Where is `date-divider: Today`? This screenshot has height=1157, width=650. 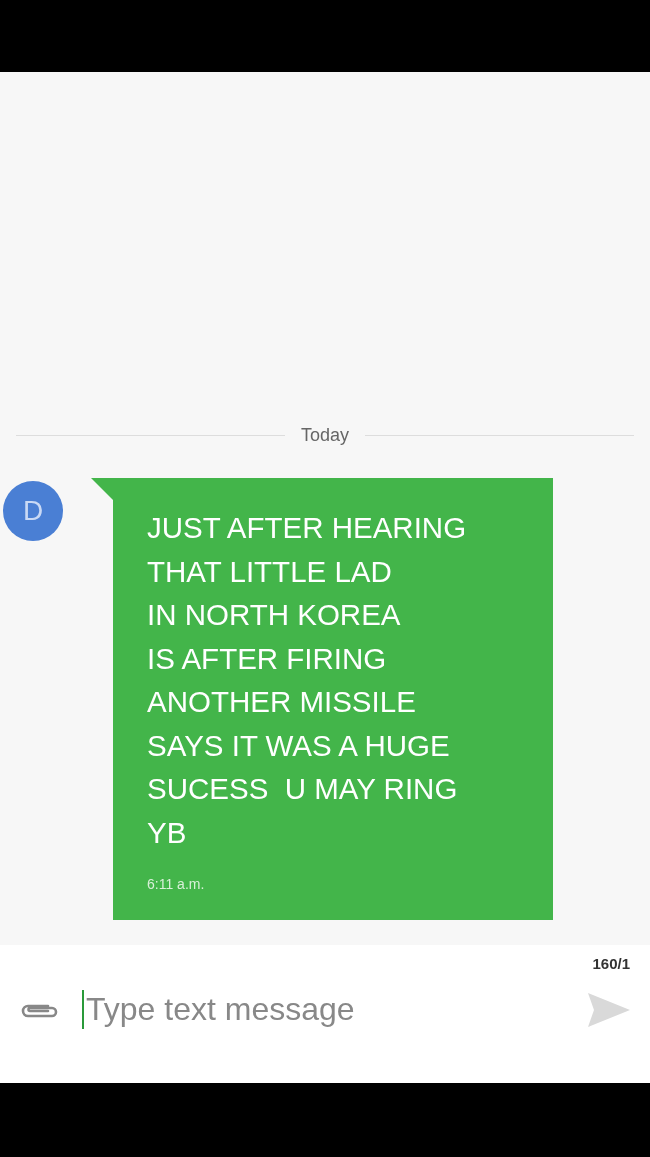 date-divider: Today is located at coordinates (325, 435).